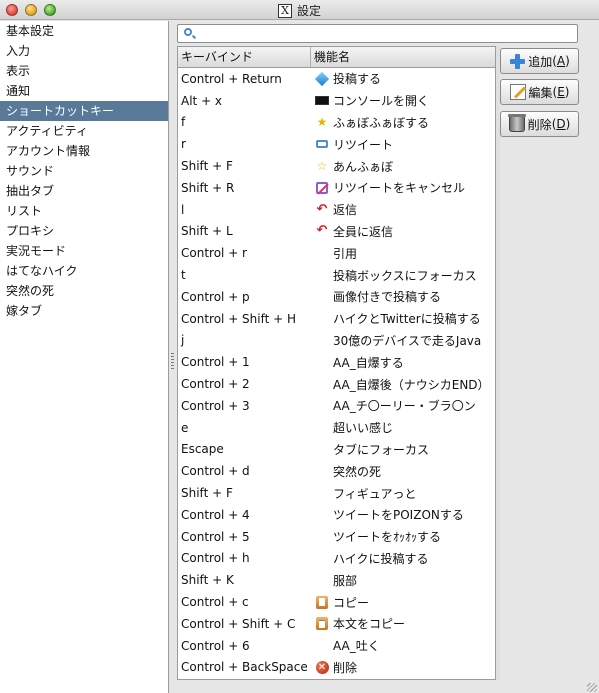 This screenshot has height=693, width=599. What do you see at coordinates (183, 209) in the screenshot?
I see `keybind-cell: l` at bounding box center [183, 209].